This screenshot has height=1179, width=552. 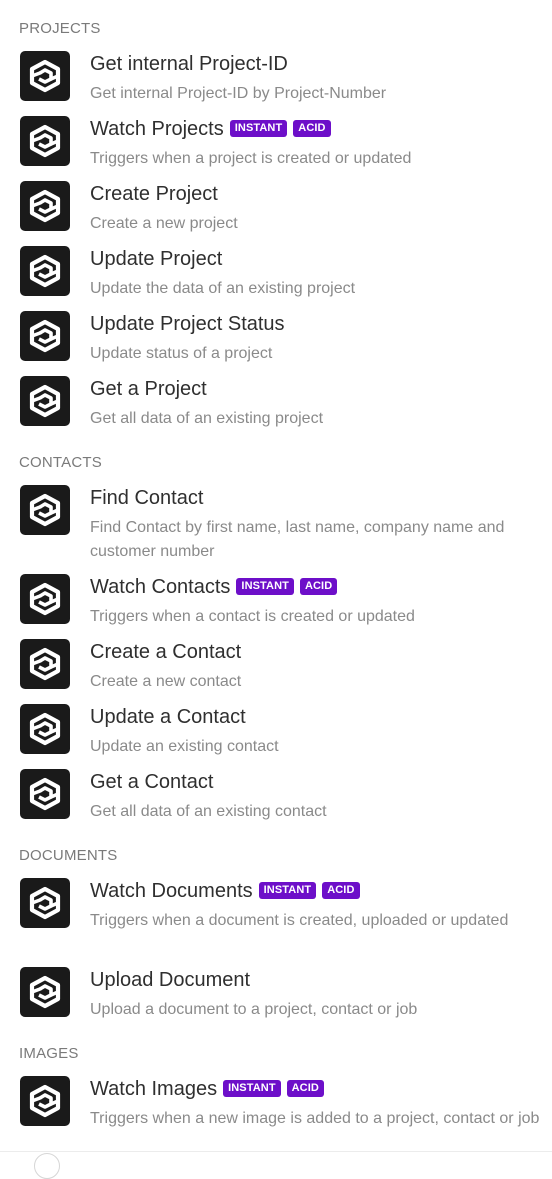 I want to click on module-name: Create a Contact, so click(x=166, y=652).